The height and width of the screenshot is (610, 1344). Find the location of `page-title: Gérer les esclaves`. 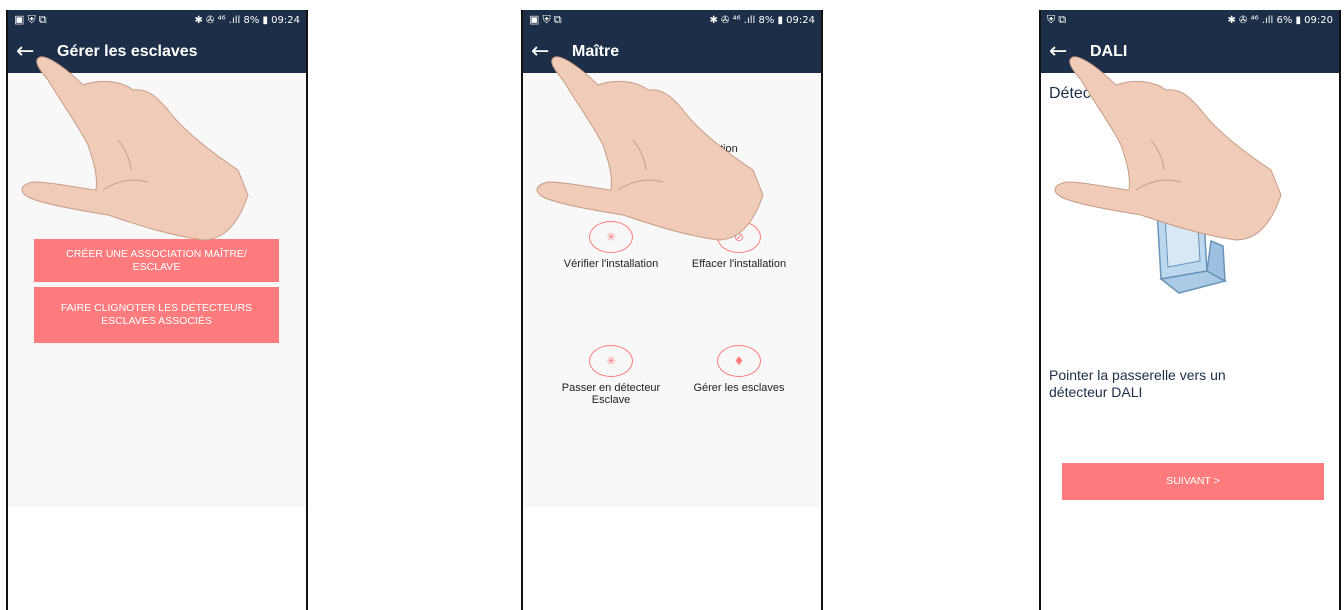

page-title: Gérer les esclaves is located at coordinates (127, 51).